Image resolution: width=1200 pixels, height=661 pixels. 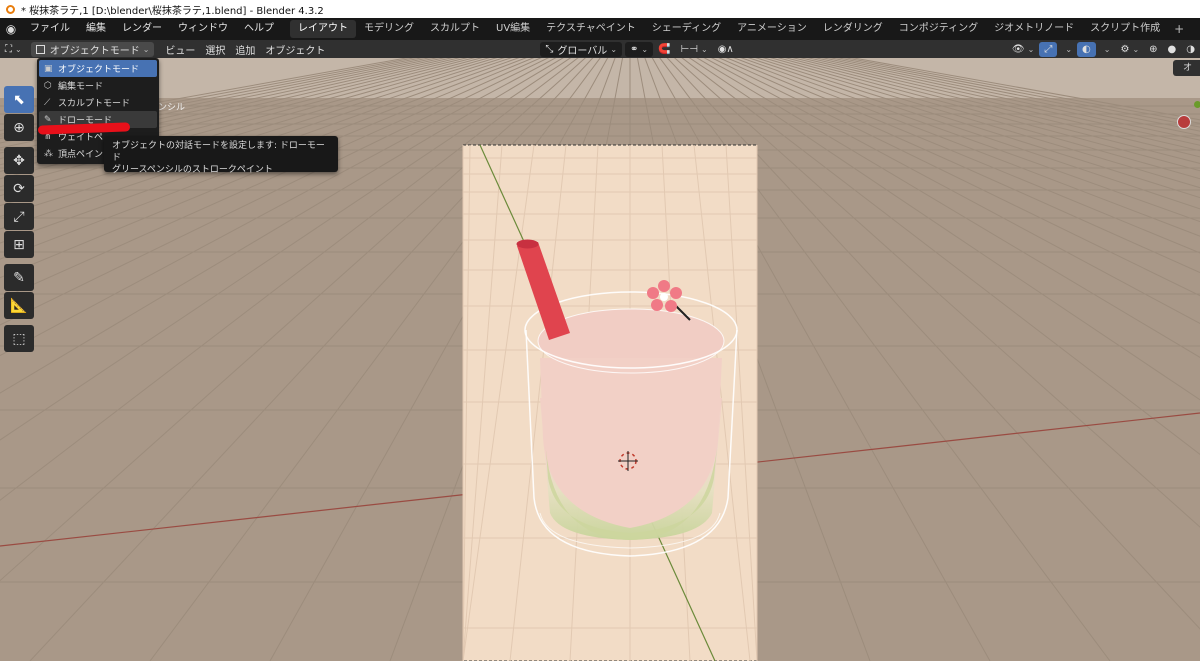 I want to click on move-tool-icon: ✥, so click(x=19, y=160).